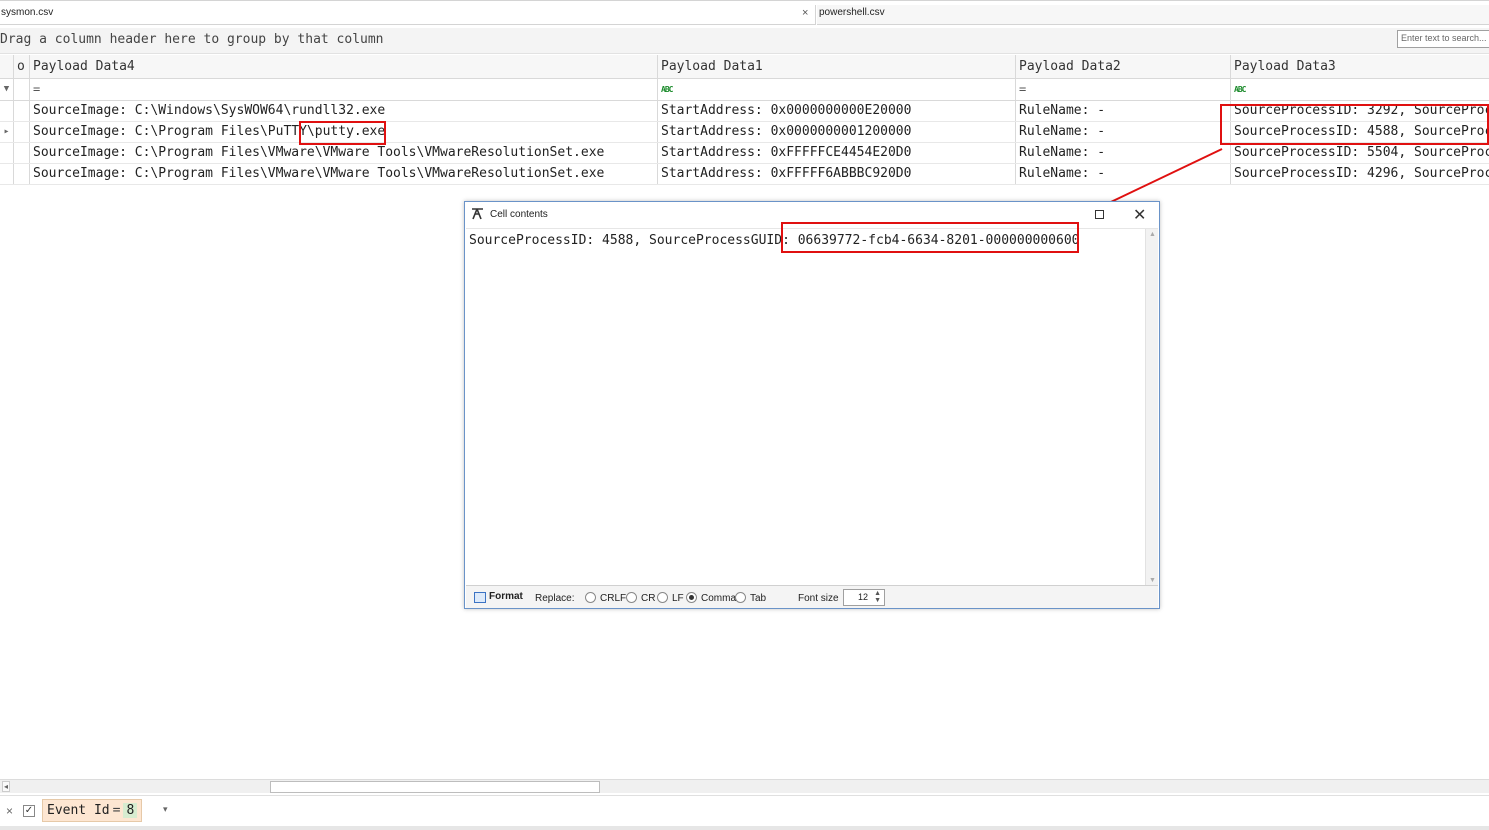  I want to click on status-strip, so click(744, 828).